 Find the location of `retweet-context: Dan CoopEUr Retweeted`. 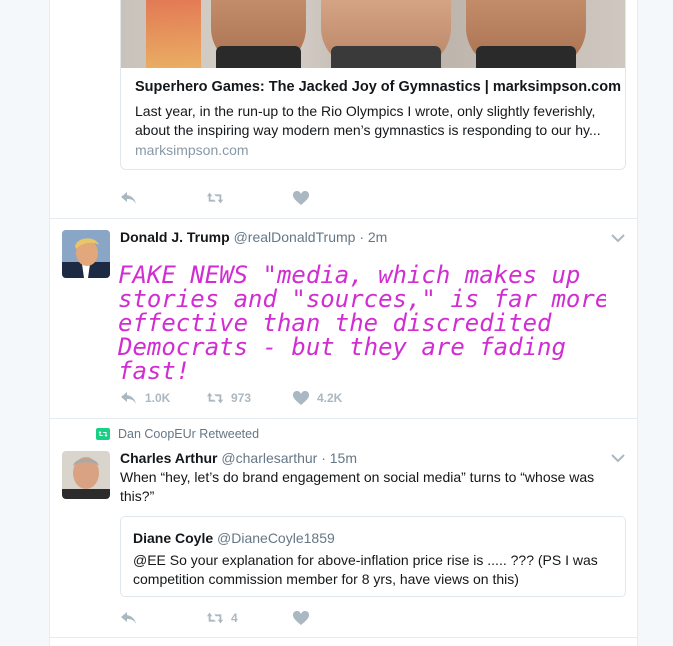

retweet-context: Dan CoopEUr Retweeted is located at coordinates (177, 434).